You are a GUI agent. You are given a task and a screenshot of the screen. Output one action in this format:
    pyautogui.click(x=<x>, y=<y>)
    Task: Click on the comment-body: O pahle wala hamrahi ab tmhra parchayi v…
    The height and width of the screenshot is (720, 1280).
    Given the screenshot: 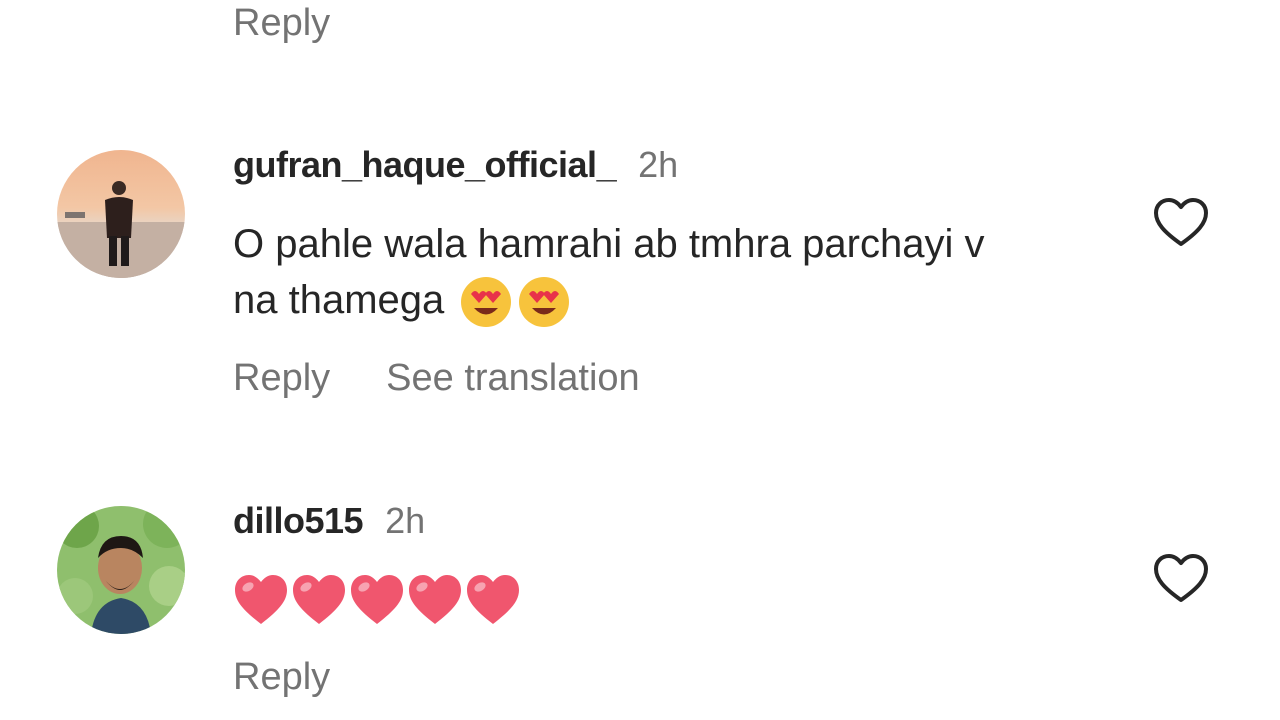 What is the action you would take?
    pyautogui.click(x=609, y=272)
    